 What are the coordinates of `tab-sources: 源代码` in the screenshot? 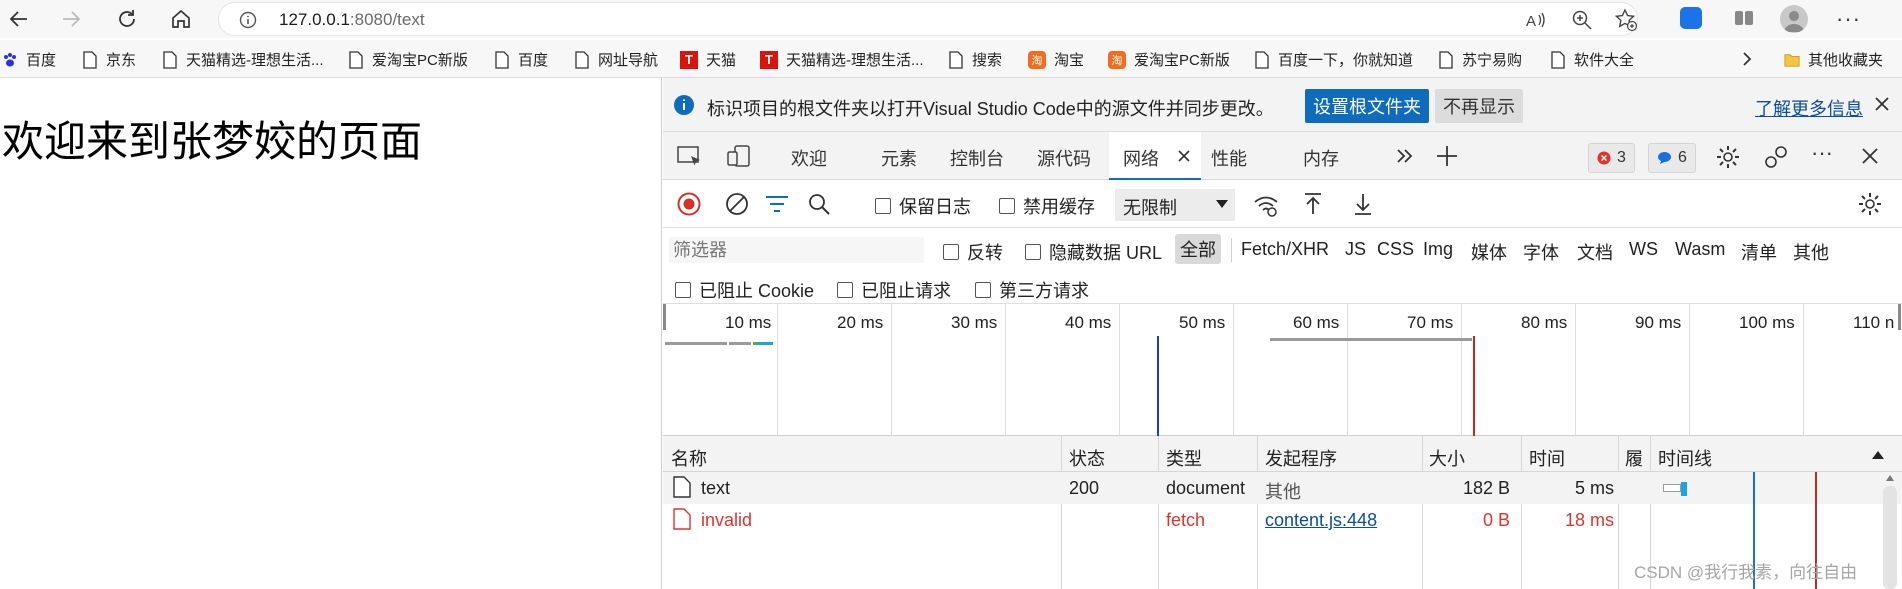 It's located at (1064, 158).